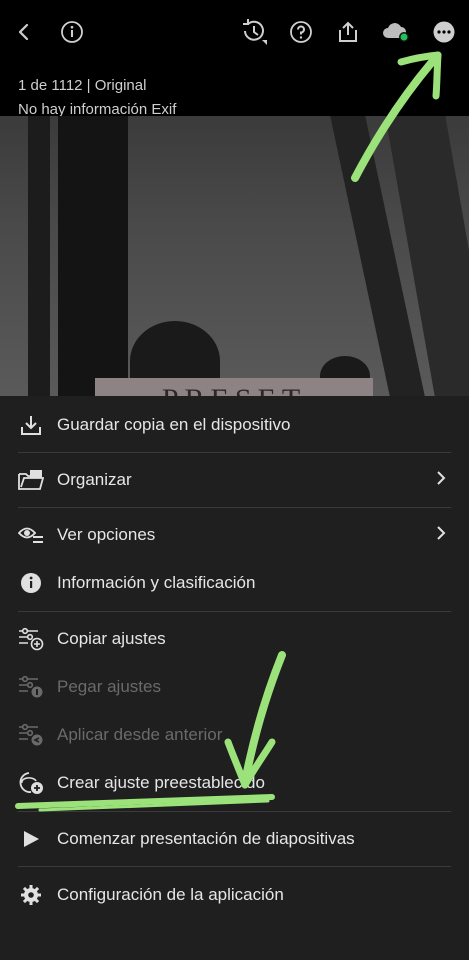  Describe the element at coordinates (31, 480) in the screenshot. I see `folder-image-icon` at that location.